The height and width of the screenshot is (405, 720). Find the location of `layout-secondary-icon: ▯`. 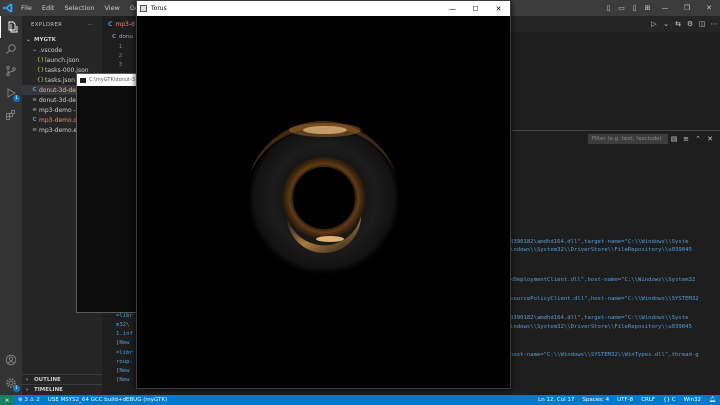

layout-secondary-icon: ▯ is located at coordinates (634, 8).